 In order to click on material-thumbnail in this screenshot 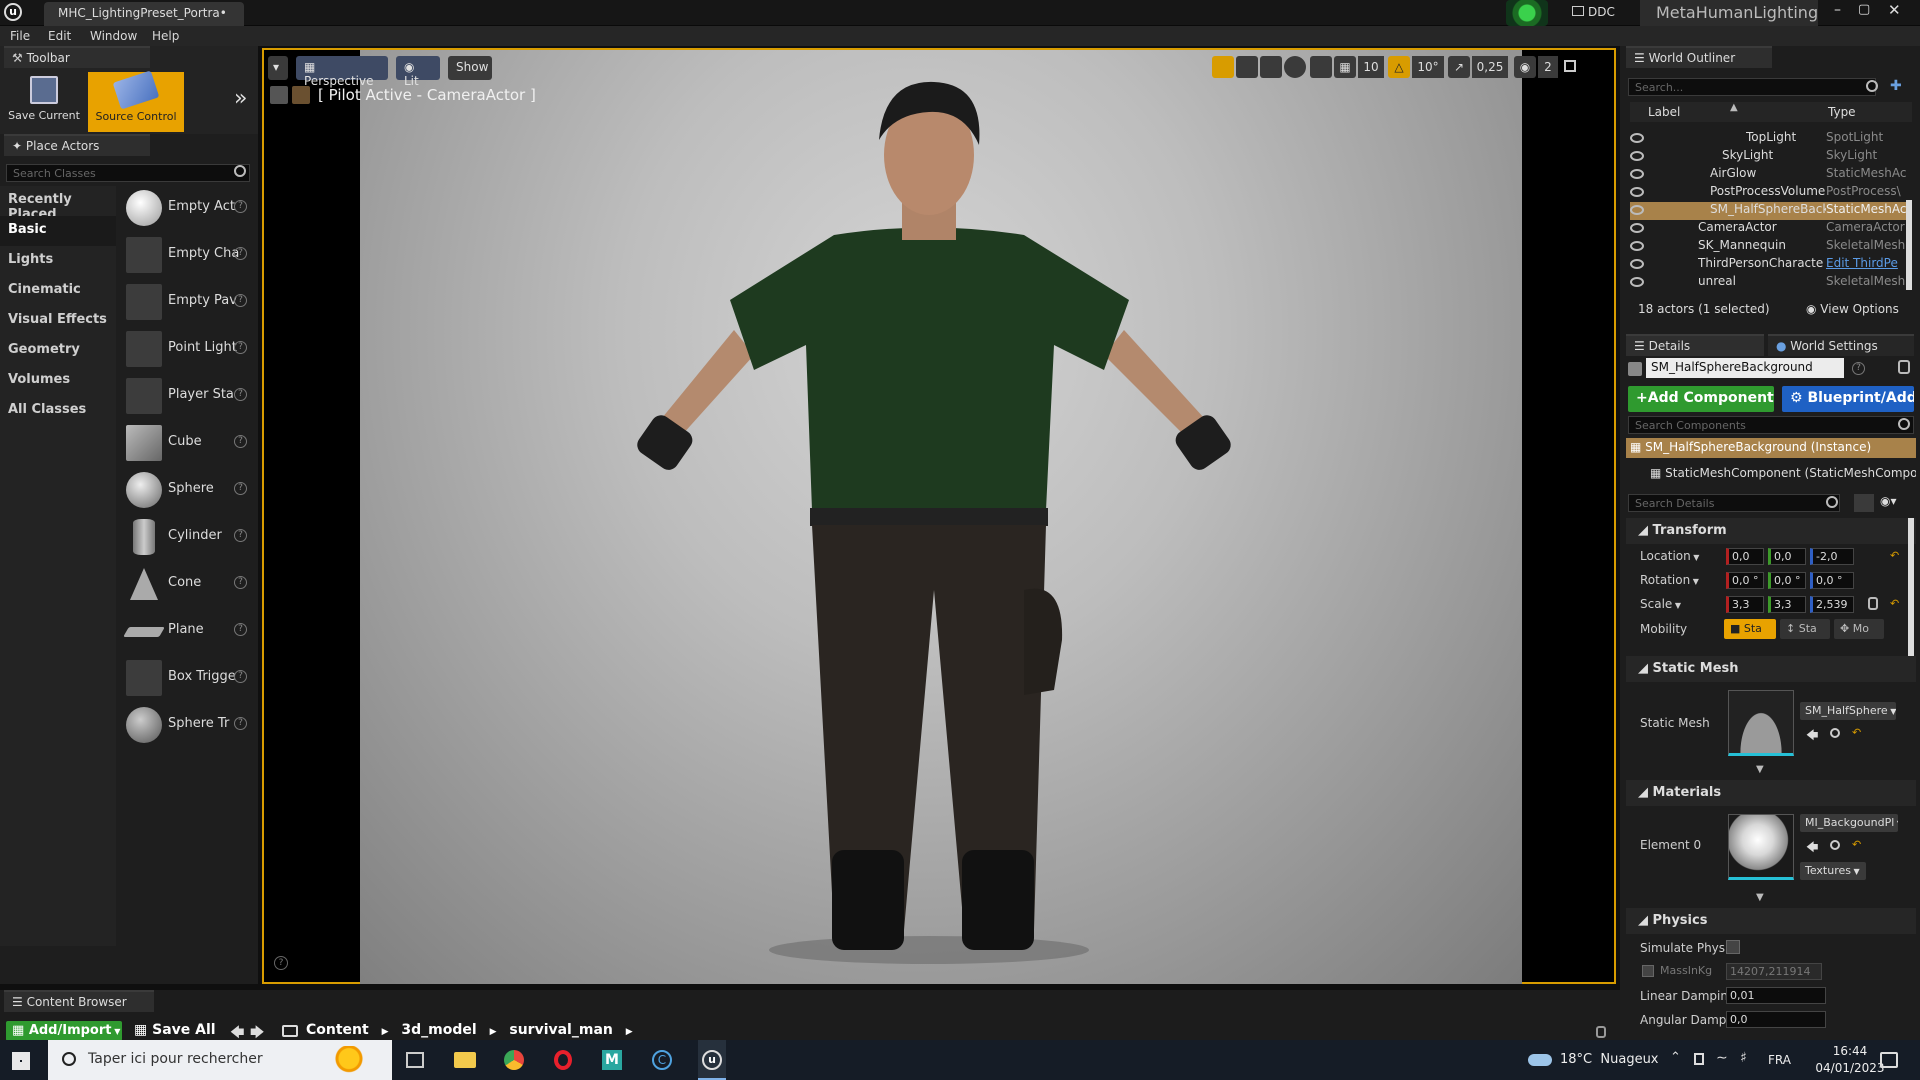, I will do `click(1761, 847)`.